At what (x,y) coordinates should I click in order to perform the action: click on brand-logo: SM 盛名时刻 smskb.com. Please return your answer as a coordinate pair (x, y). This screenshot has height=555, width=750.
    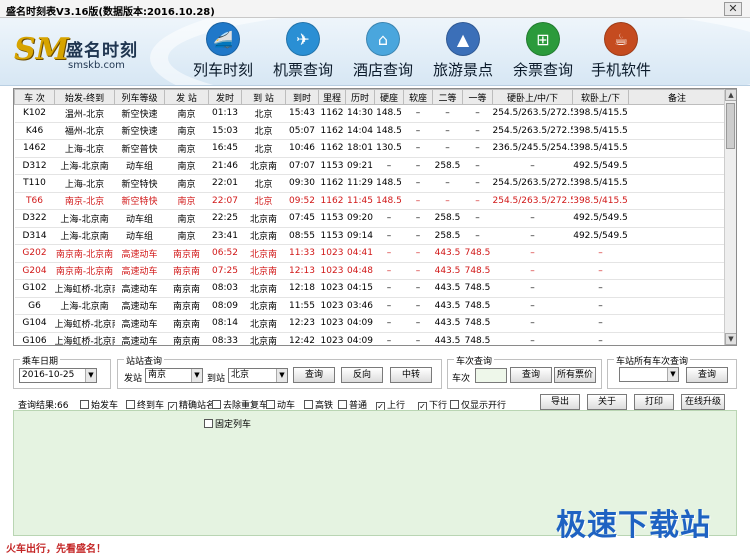
    Looking at the image, I should click on (94, 53).